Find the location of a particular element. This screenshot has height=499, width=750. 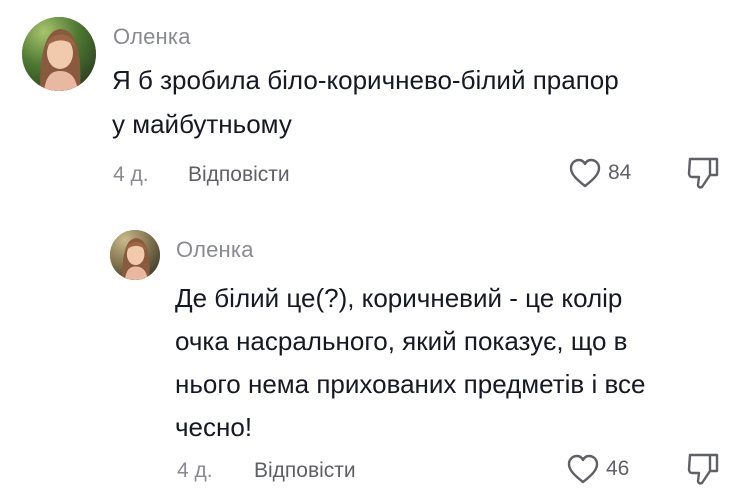

like-button: 84 is located at coordinates (599, 173).